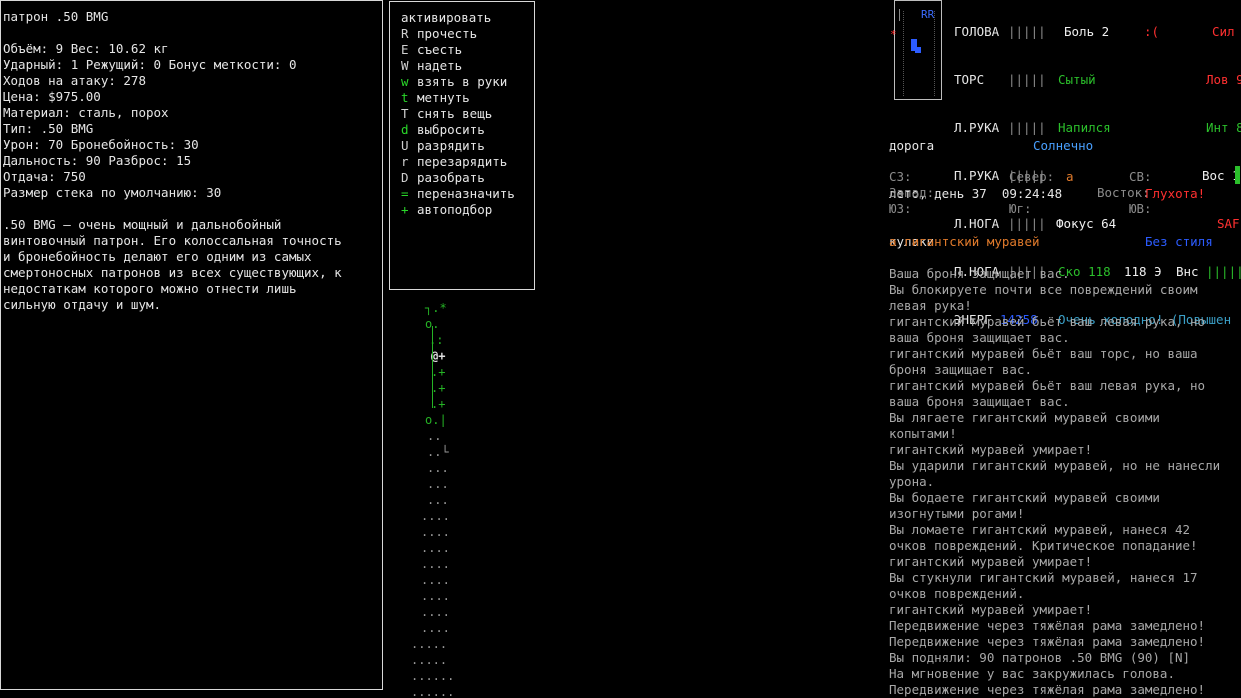  What do you see at coordinates (912, 145) in the screenshot?
I see `terrain-label: дорога` at bounding box center [912, 145].